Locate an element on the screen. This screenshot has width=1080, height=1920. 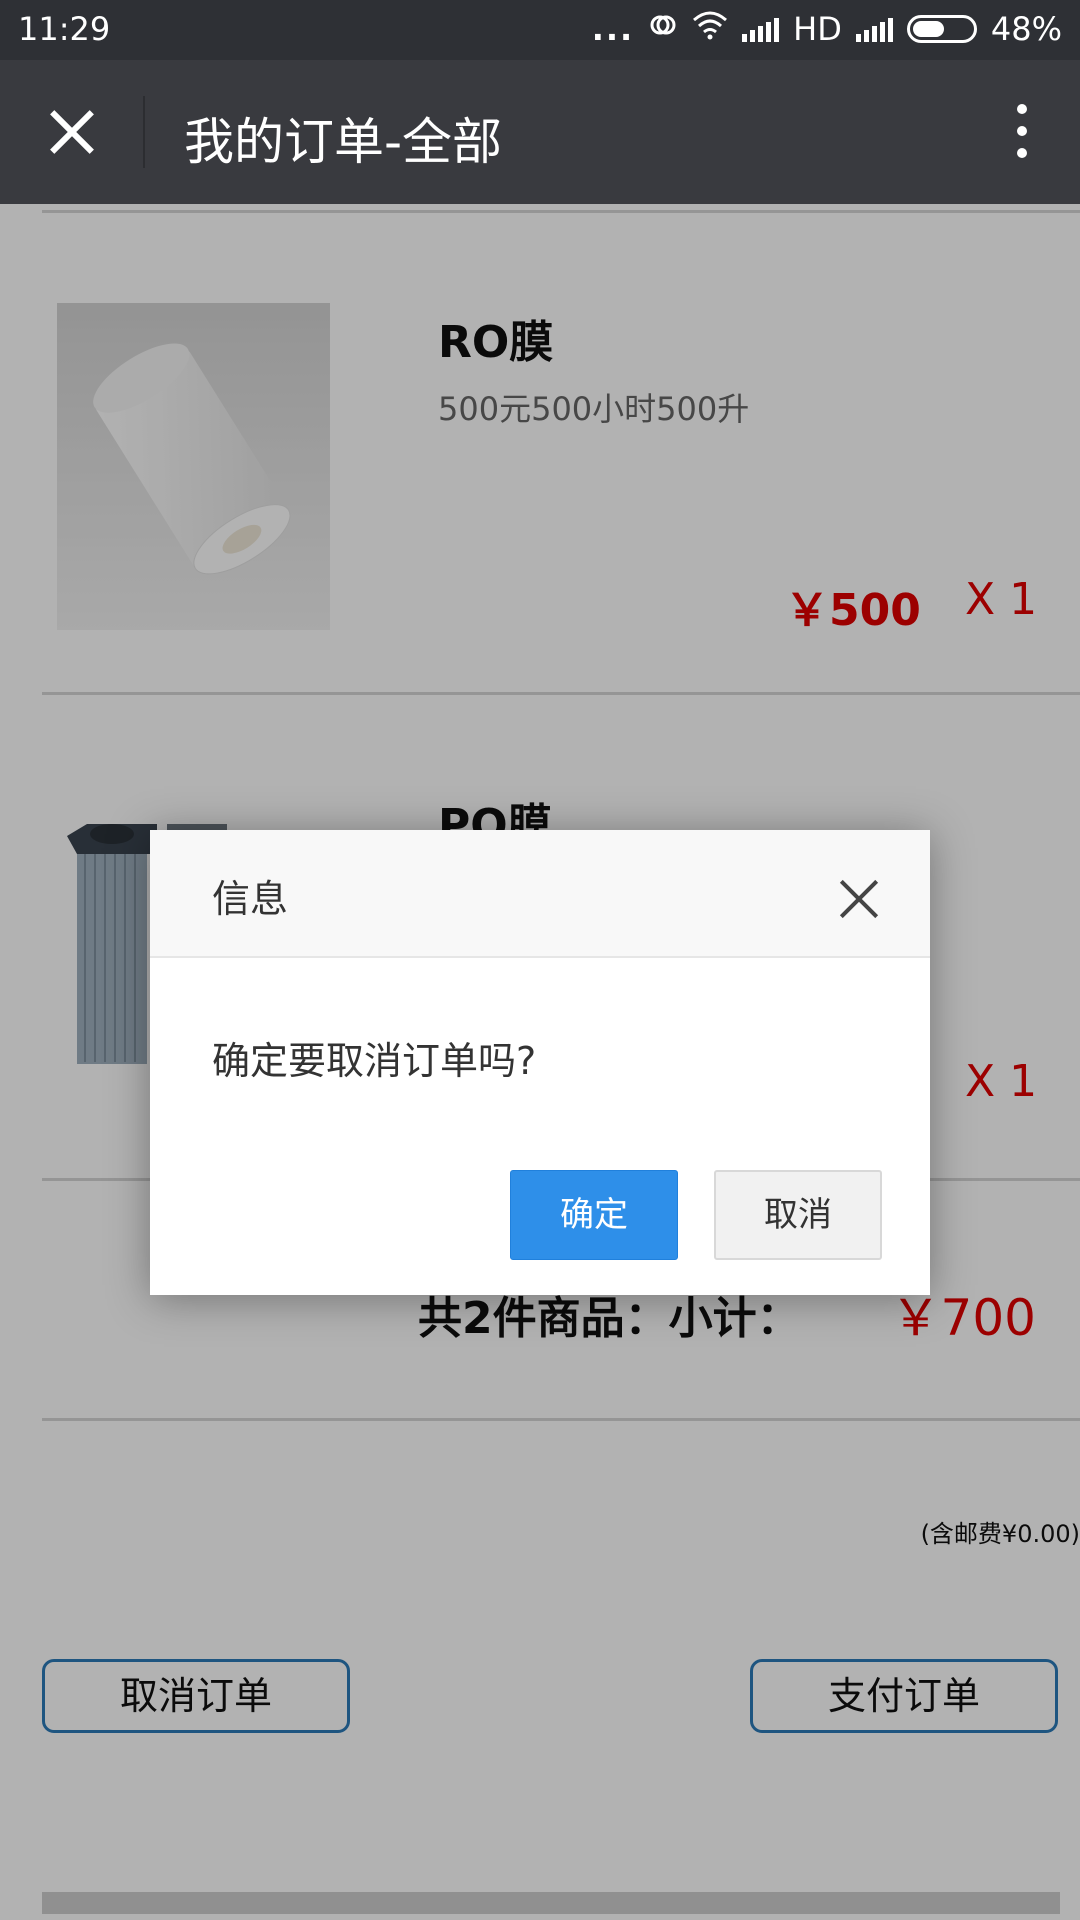
battery-percent: 48% is located at coordinates (1026, 29).